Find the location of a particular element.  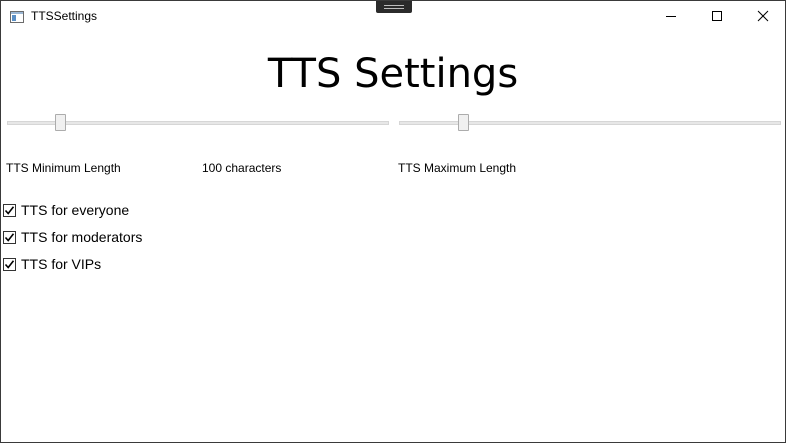

page-title: TTS Settings is located at coordinates (393, 74).